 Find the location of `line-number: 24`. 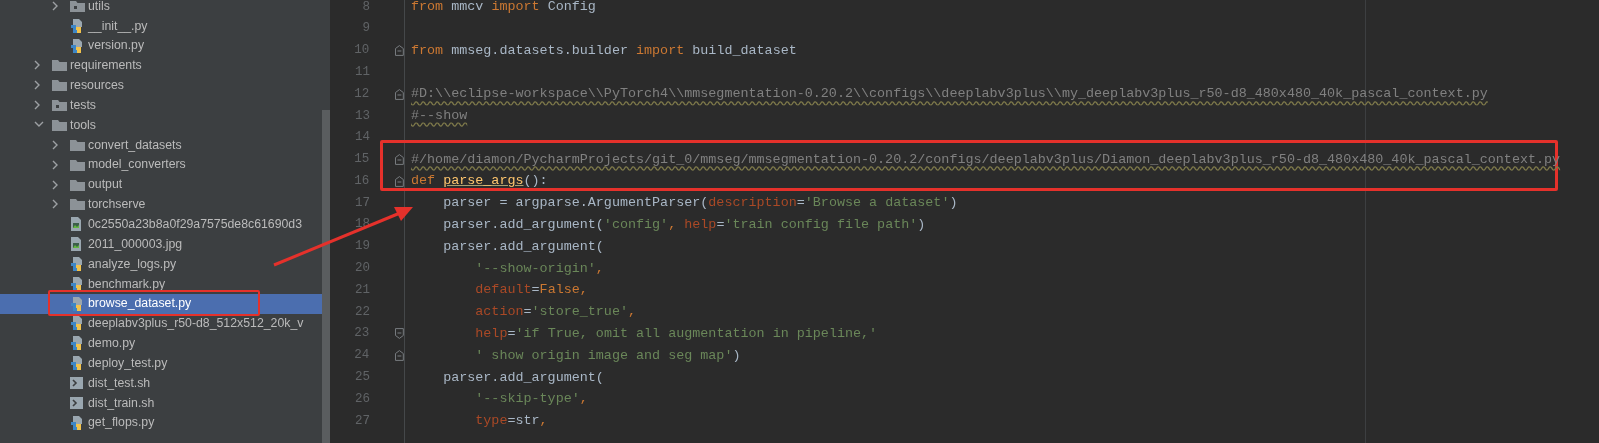

line-number: 24 is located at coordinates (361, 356).